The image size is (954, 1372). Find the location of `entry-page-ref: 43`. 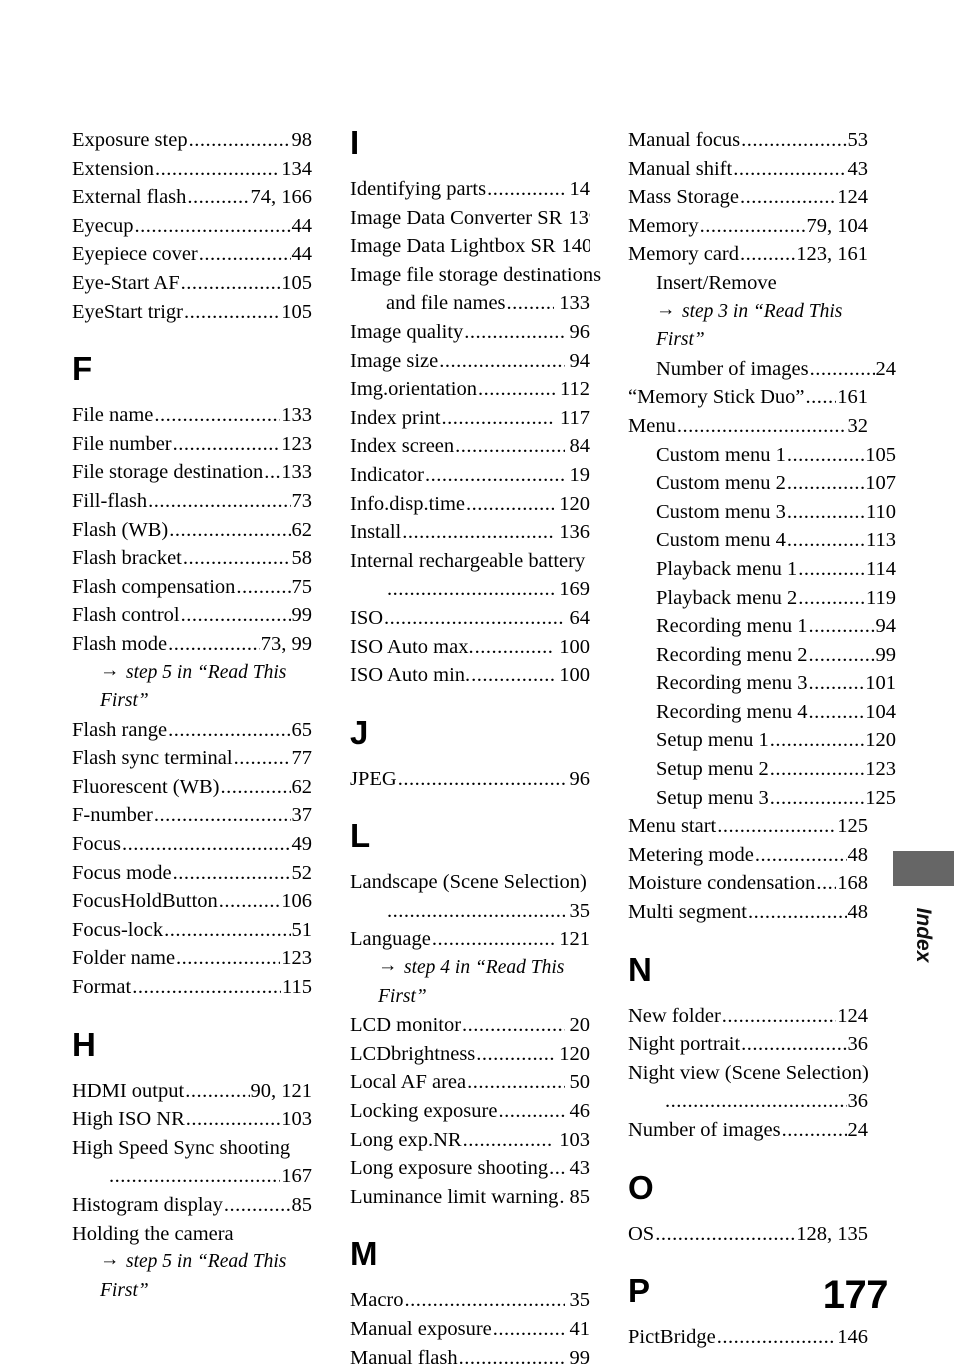

entry-page-ref: 43 is located at coordinates (858, 168).